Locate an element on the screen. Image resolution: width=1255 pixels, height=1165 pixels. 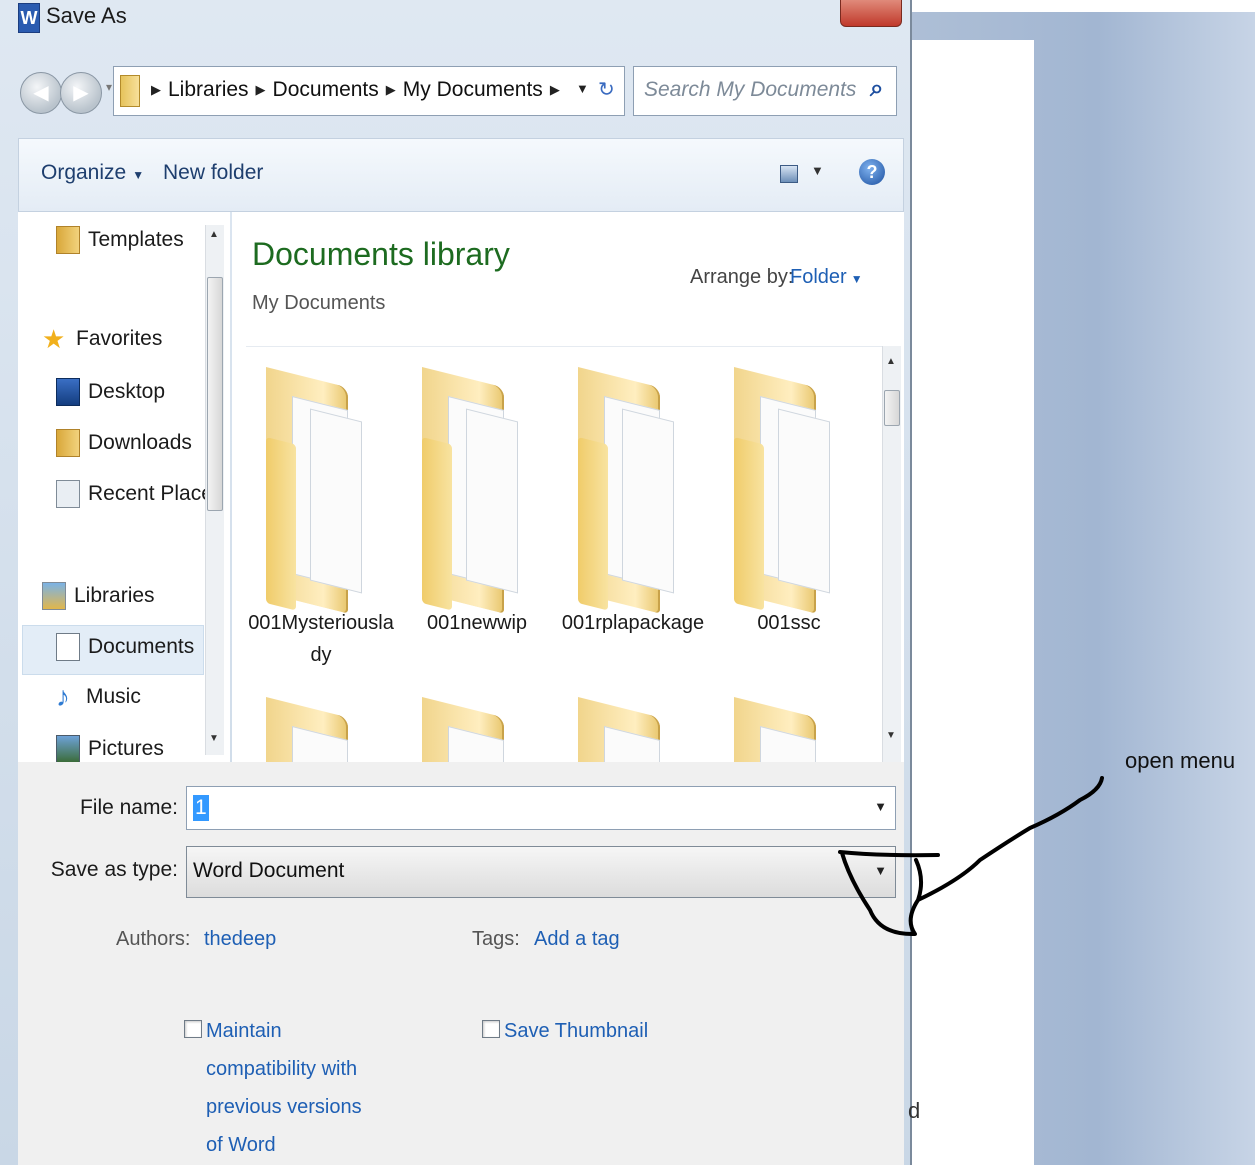
back-button: ◀ is located at coordinates (41, 93).